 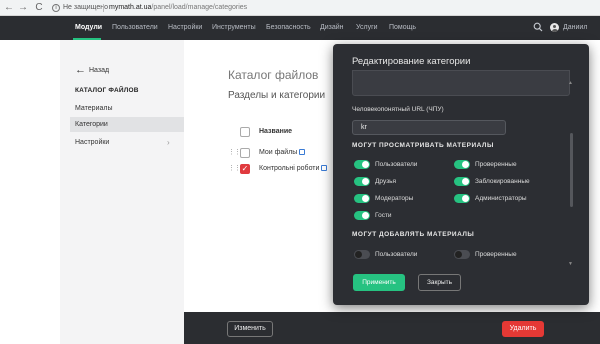 I want to click on security-text: Не защищено, so click(x=85, y=7).